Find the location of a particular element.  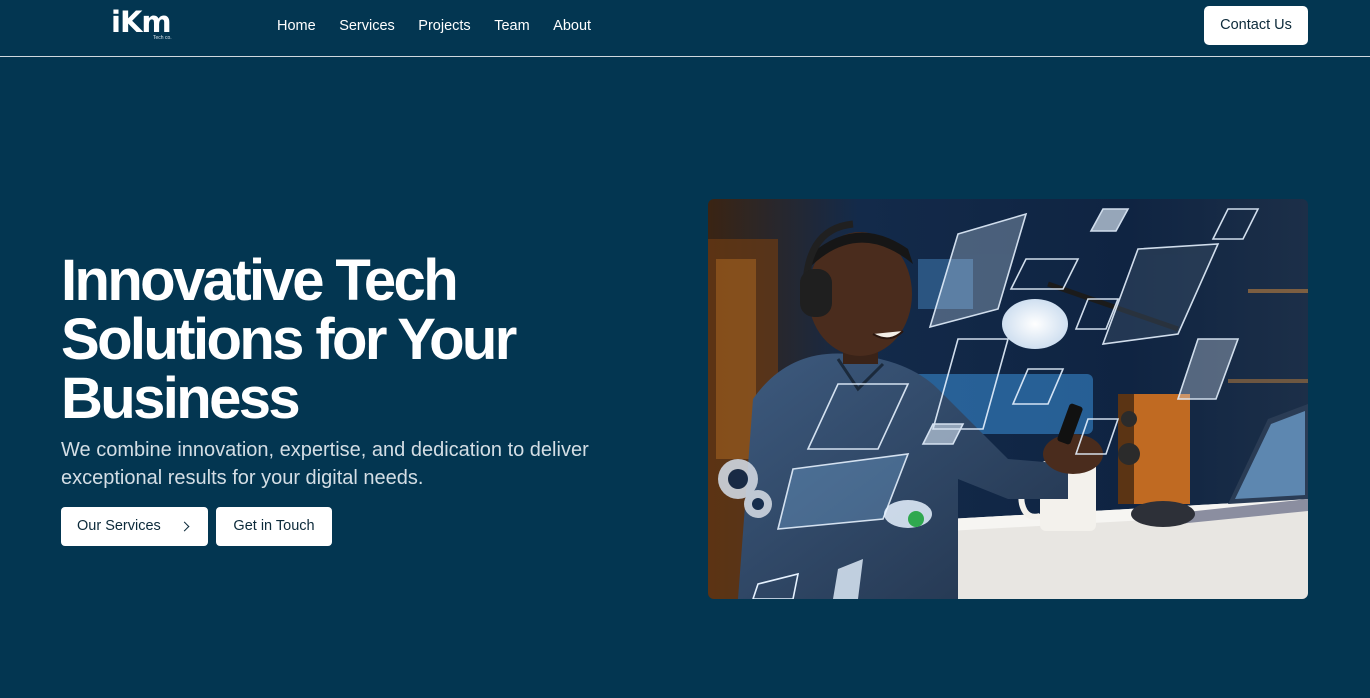

nav-team: Team is located at coordinates (511, 26).